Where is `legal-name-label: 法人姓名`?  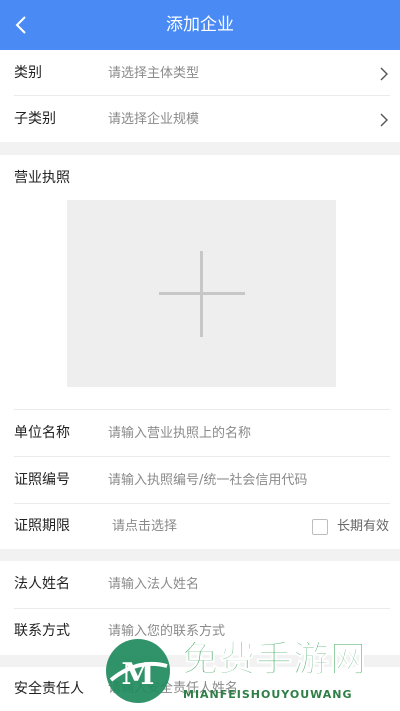 legal-name-label: 法人姓名 is located at coordinates (42, 584).